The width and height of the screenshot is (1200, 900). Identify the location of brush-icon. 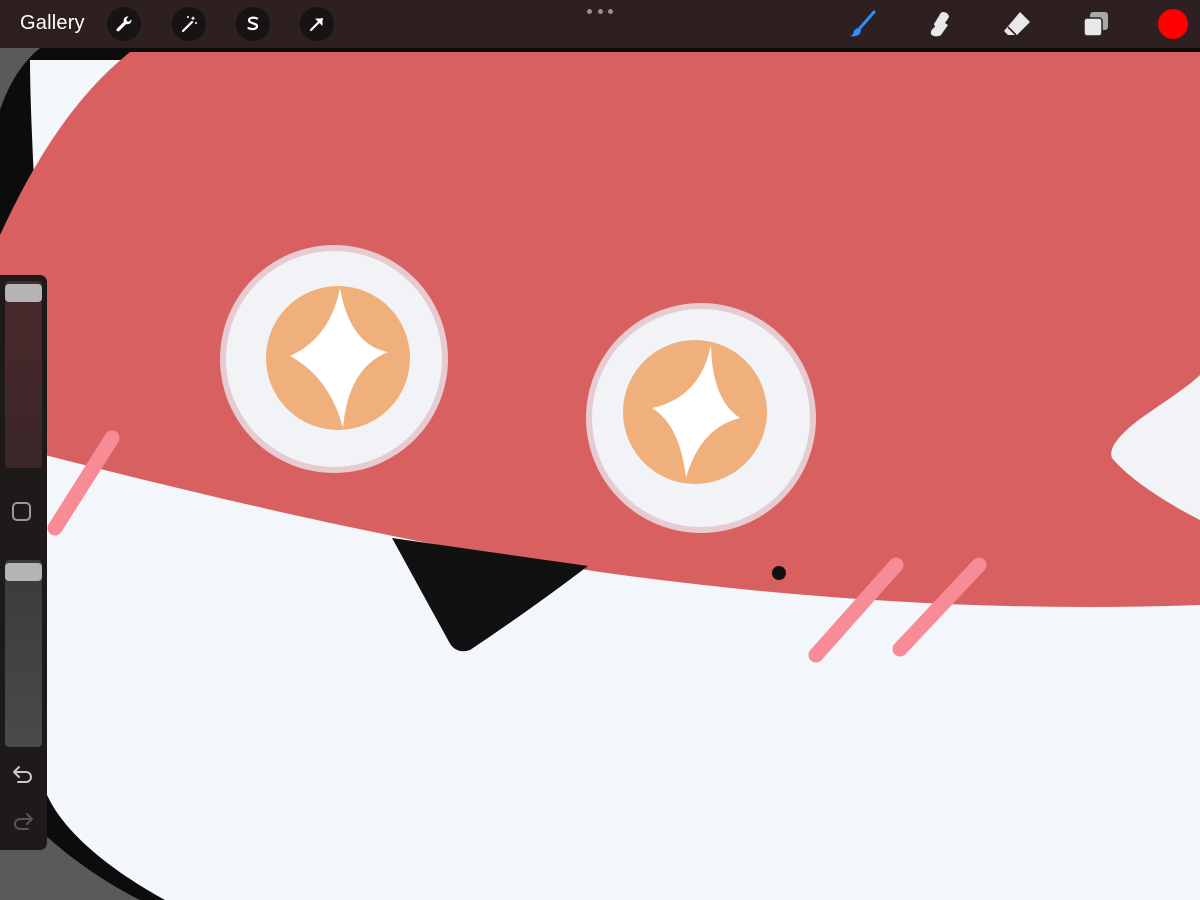
(863, 23).